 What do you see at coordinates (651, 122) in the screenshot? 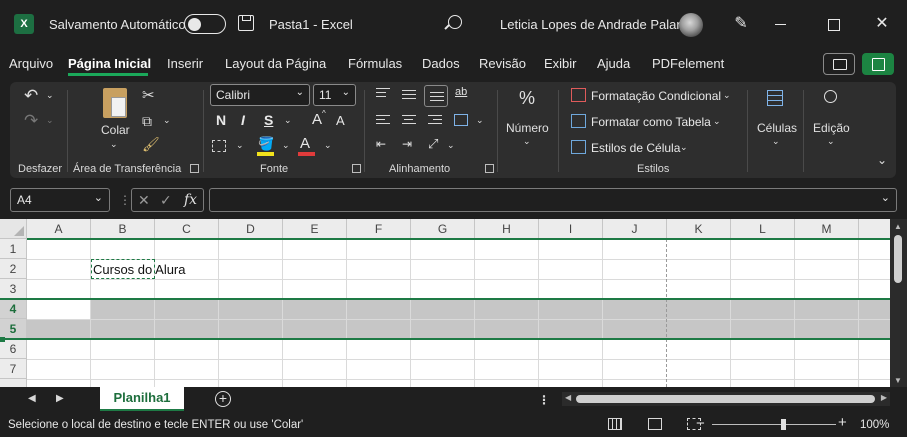
I see `format-as-table-button: Formatar como Tabela` at bounding box center [651, 122].